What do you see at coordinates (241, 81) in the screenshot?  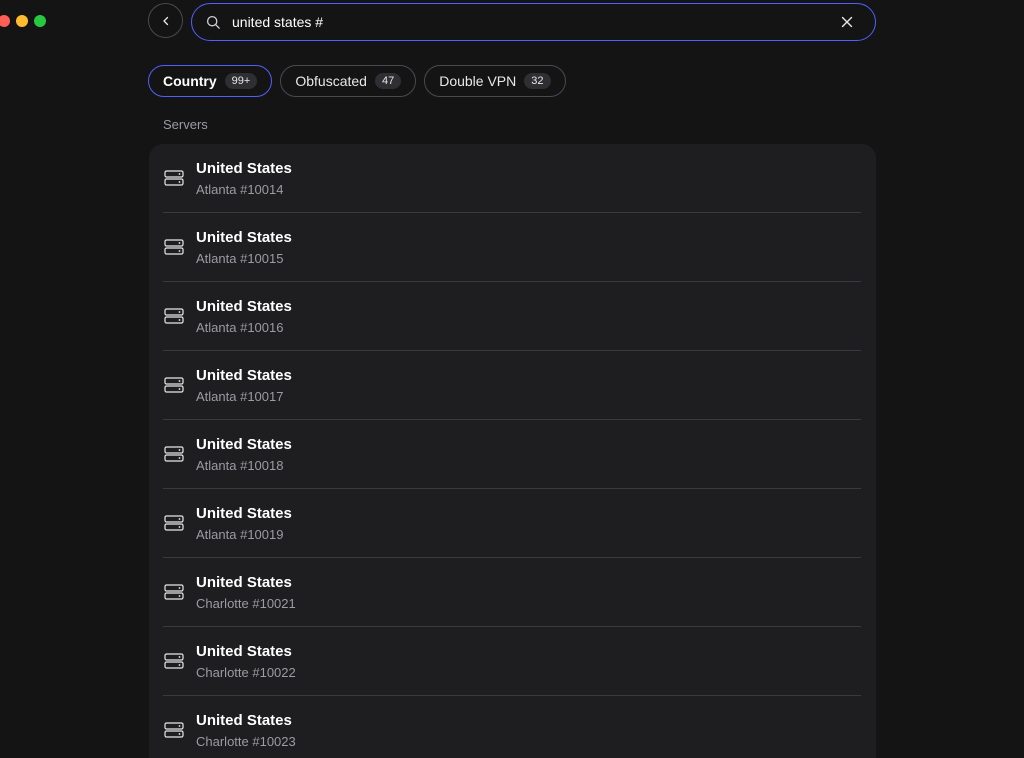 I see `filter-chip-count: 99+` at bounding box center [241, 81].